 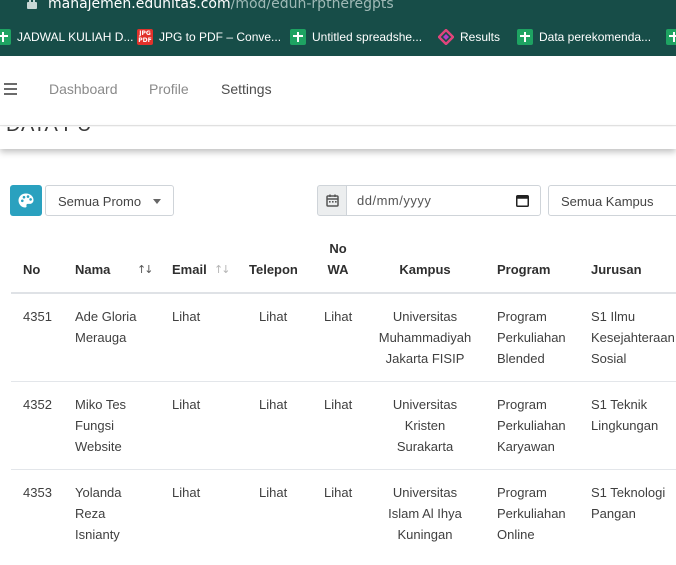 What do you see at coordinates (49, 132) in the screenshot?
I see `page-title: DATA PU` at bounding box center [49, 132].